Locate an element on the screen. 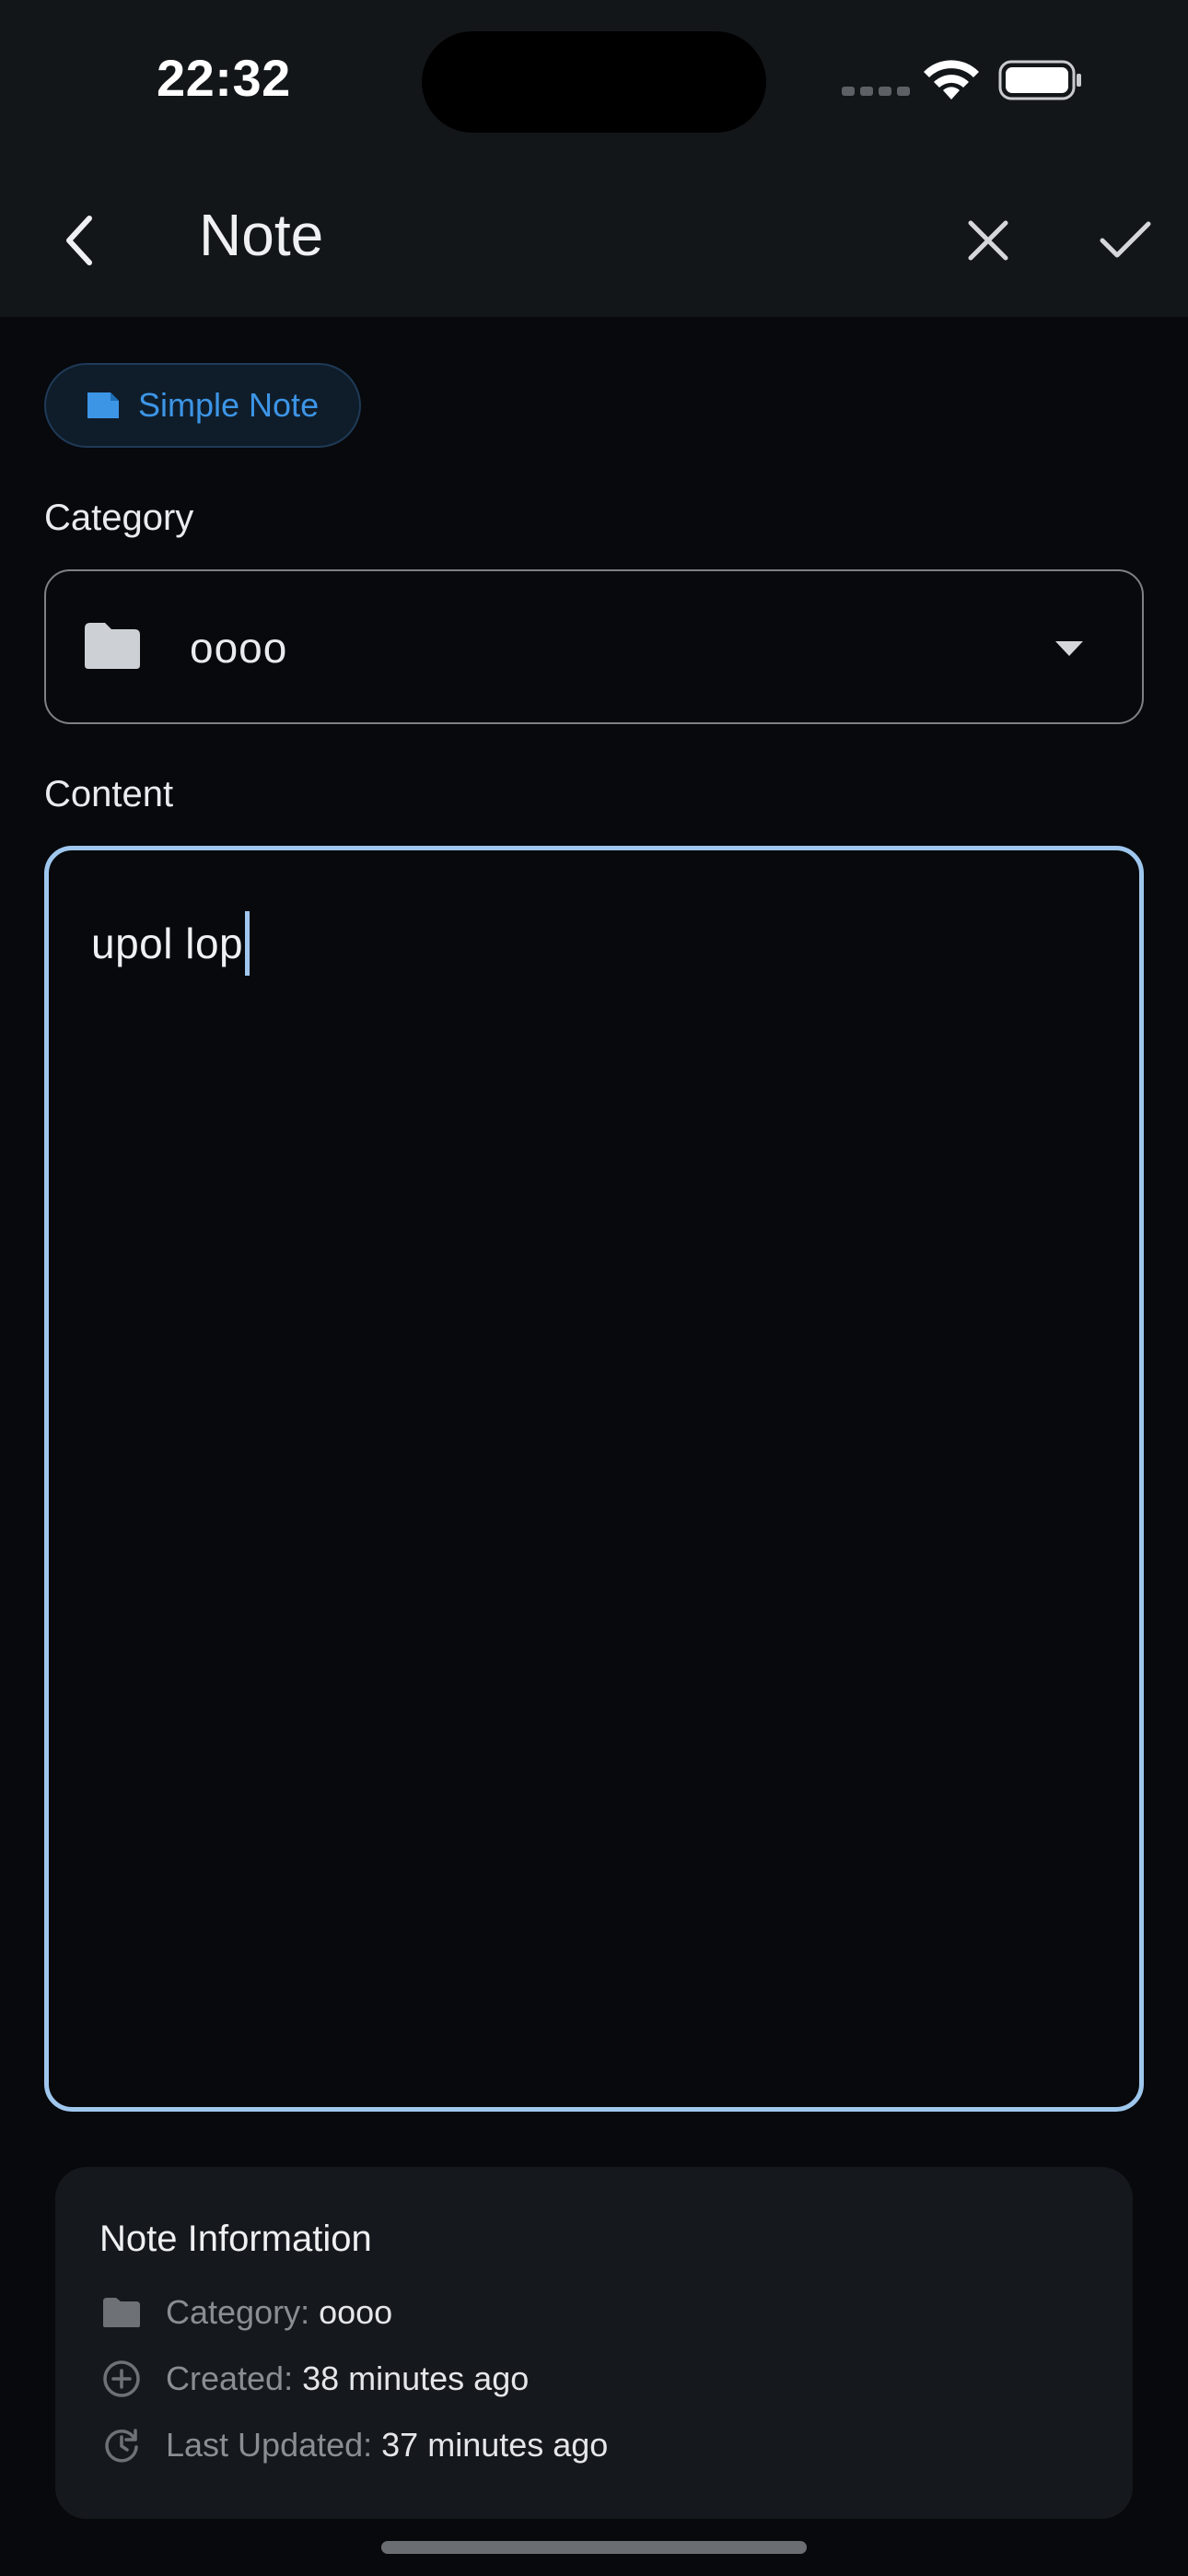 This screenshot has height=2576, width=1188. dropdown-arrow-icon is located at coordinates (1069, 648).